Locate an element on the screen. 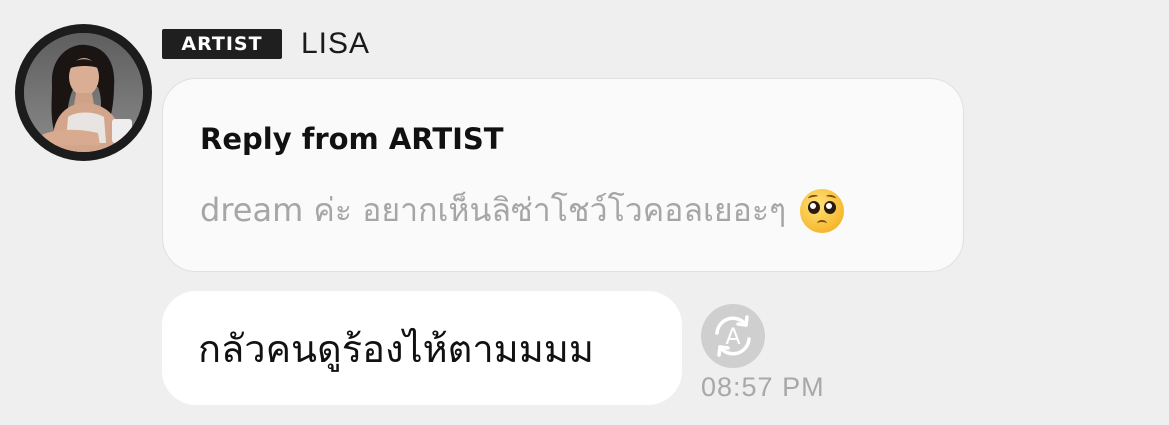 The image size is (1169, 425). pleading-face-emoji-icon is located at coordinates (822, 210).